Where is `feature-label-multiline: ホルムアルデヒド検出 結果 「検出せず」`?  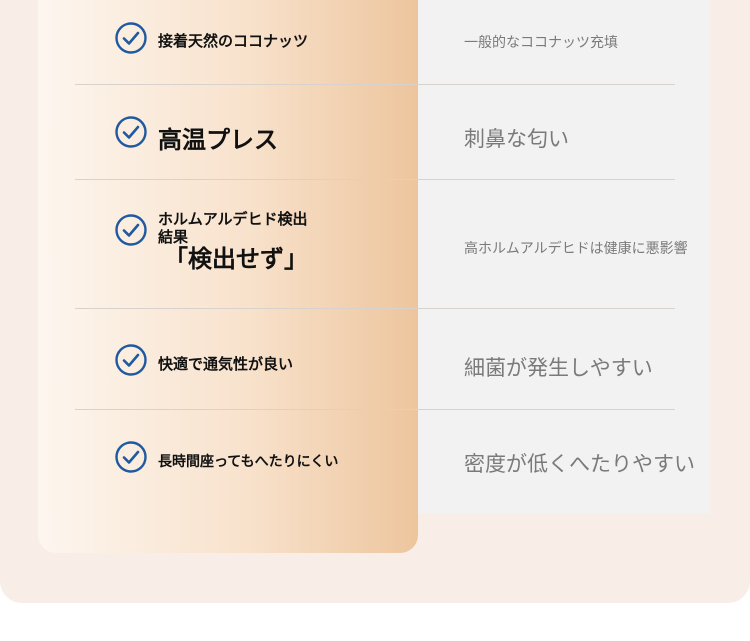
feature-label-multiline: ホルムアルデヒド検出 結果 「検出せず」 is located at coordinates (233, 241).